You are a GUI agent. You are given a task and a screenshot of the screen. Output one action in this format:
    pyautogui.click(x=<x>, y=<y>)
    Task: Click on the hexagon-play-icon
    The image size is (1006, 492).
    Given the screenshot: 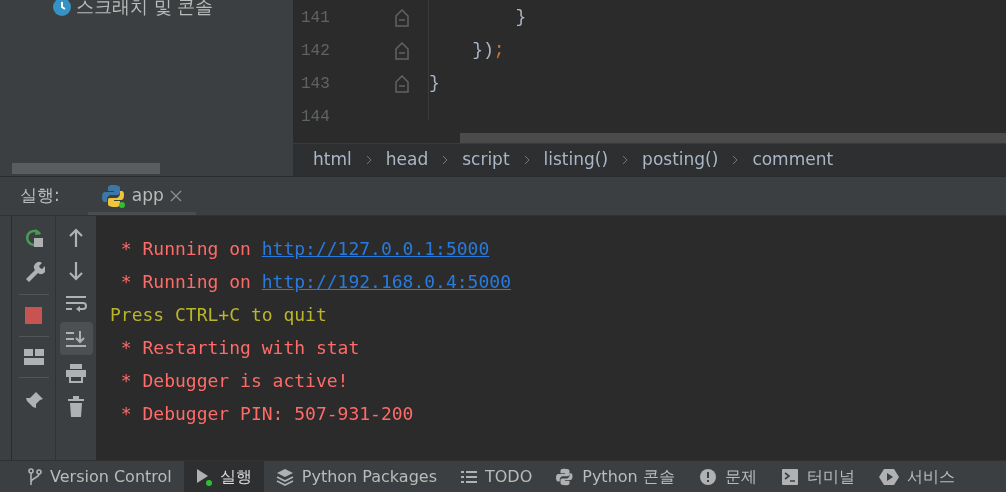 What is the action you would take?
    pyautogui.click(x=888, y=476)
    